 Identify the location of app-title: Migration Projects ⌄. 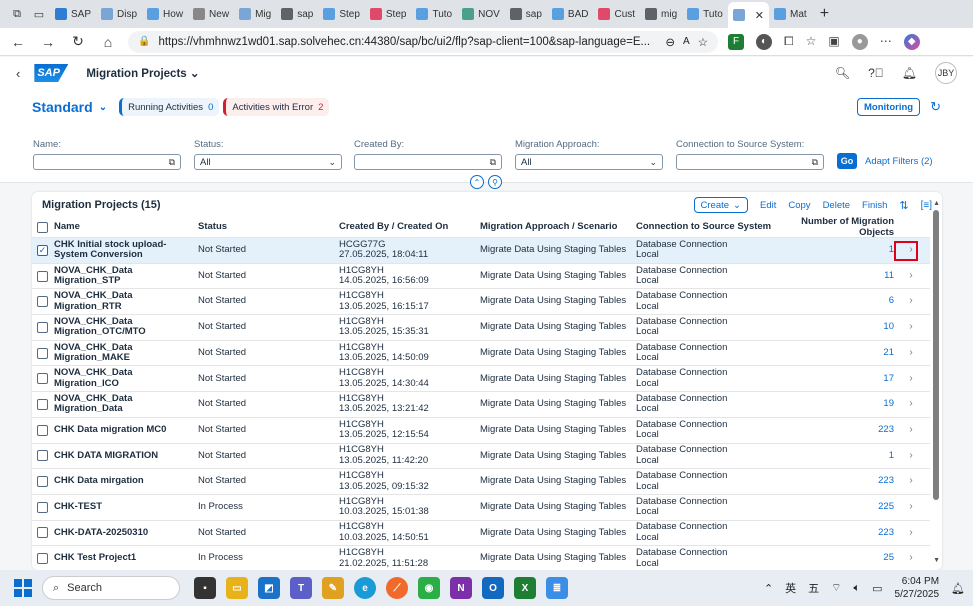
(142, 73).